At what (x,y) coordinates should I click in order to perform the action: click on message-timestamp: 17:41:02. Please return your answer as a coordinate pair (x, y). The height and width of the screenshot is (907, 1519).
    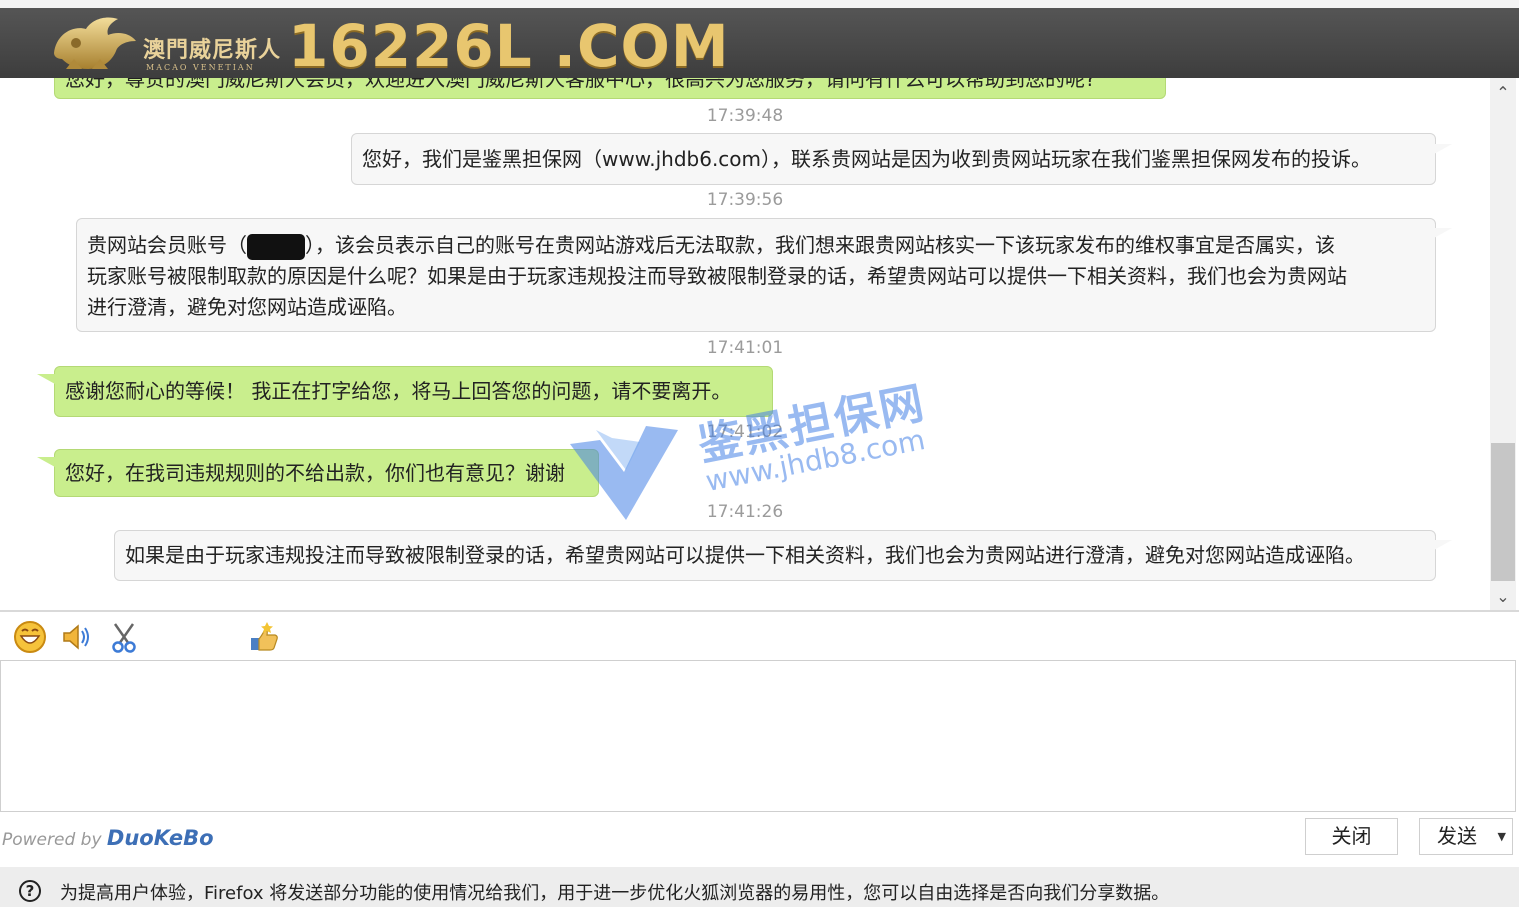
    Looking at the image, I should click on (745, 432).